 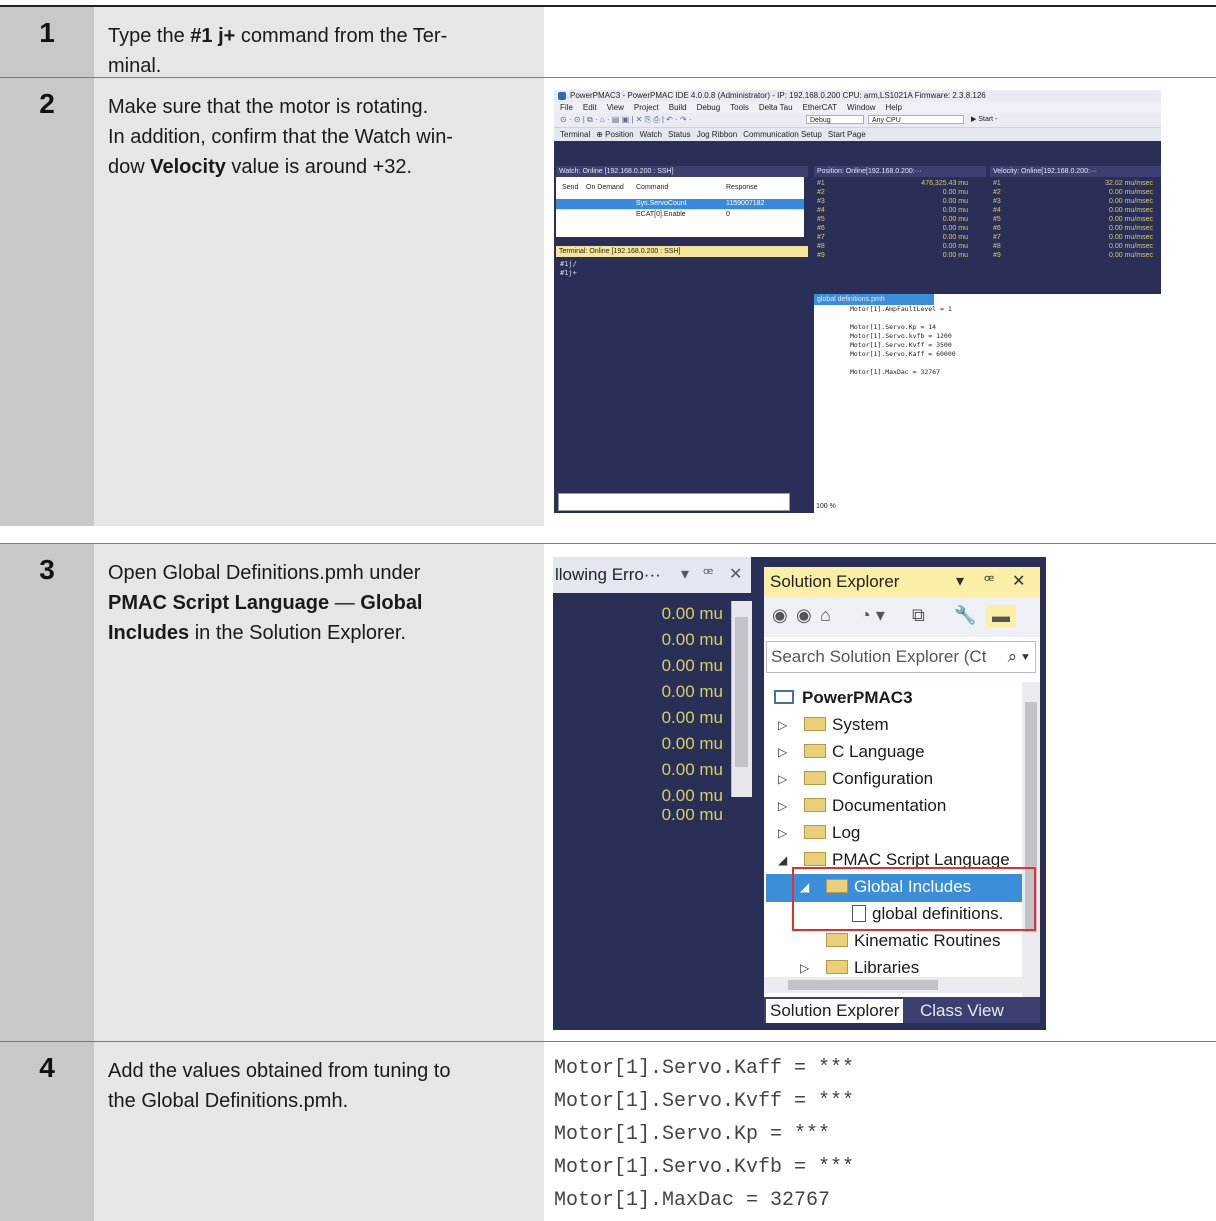 What do you see at coordinates (913, 941) in the screenshot?
I see `tree-item-kinematic-routines: Kinematic Routines` at bounding box center [913, 941].